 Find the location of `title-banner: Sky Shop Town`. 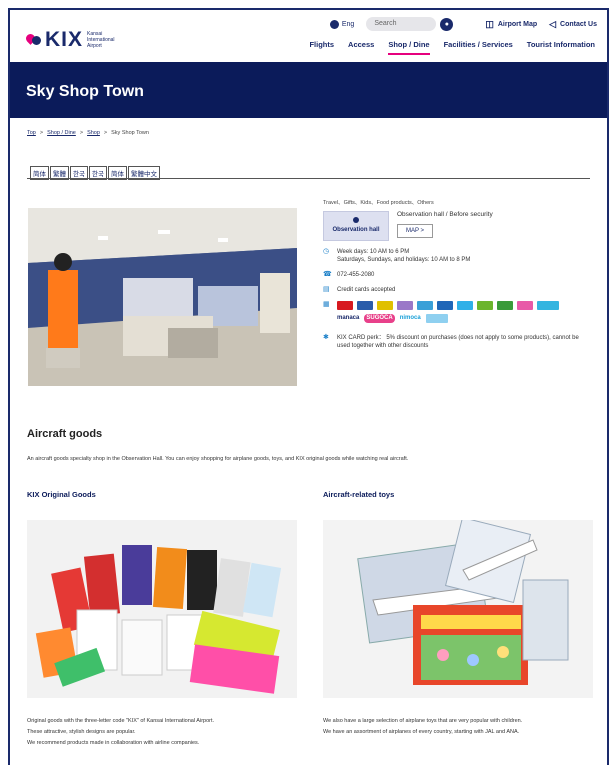

title-banner: Sky Shop Town is located at coordinates (308, 90).